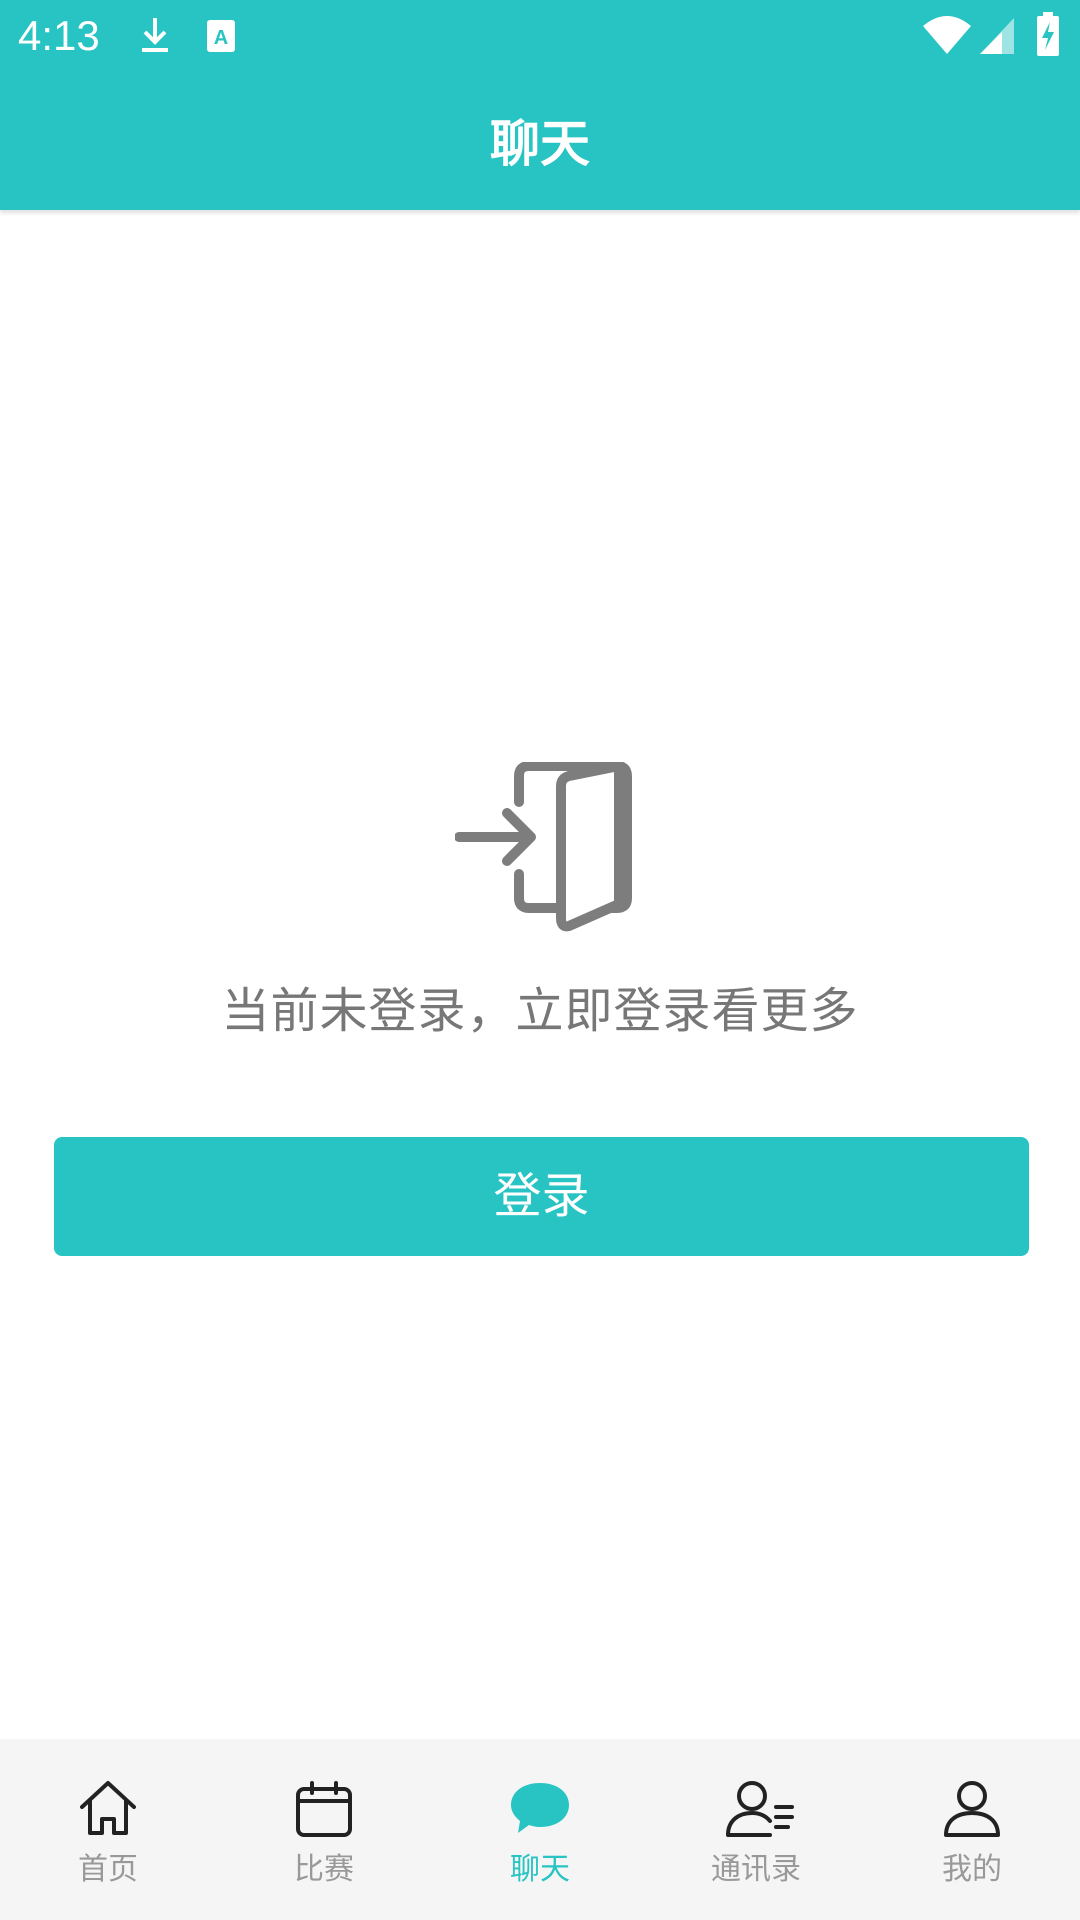 This screenshot has width=1080, height=1920. What do you see at coordinates (541, 1196) in the screenshot?
I see `login-button: 登录` at bounding box center [541, 1196].